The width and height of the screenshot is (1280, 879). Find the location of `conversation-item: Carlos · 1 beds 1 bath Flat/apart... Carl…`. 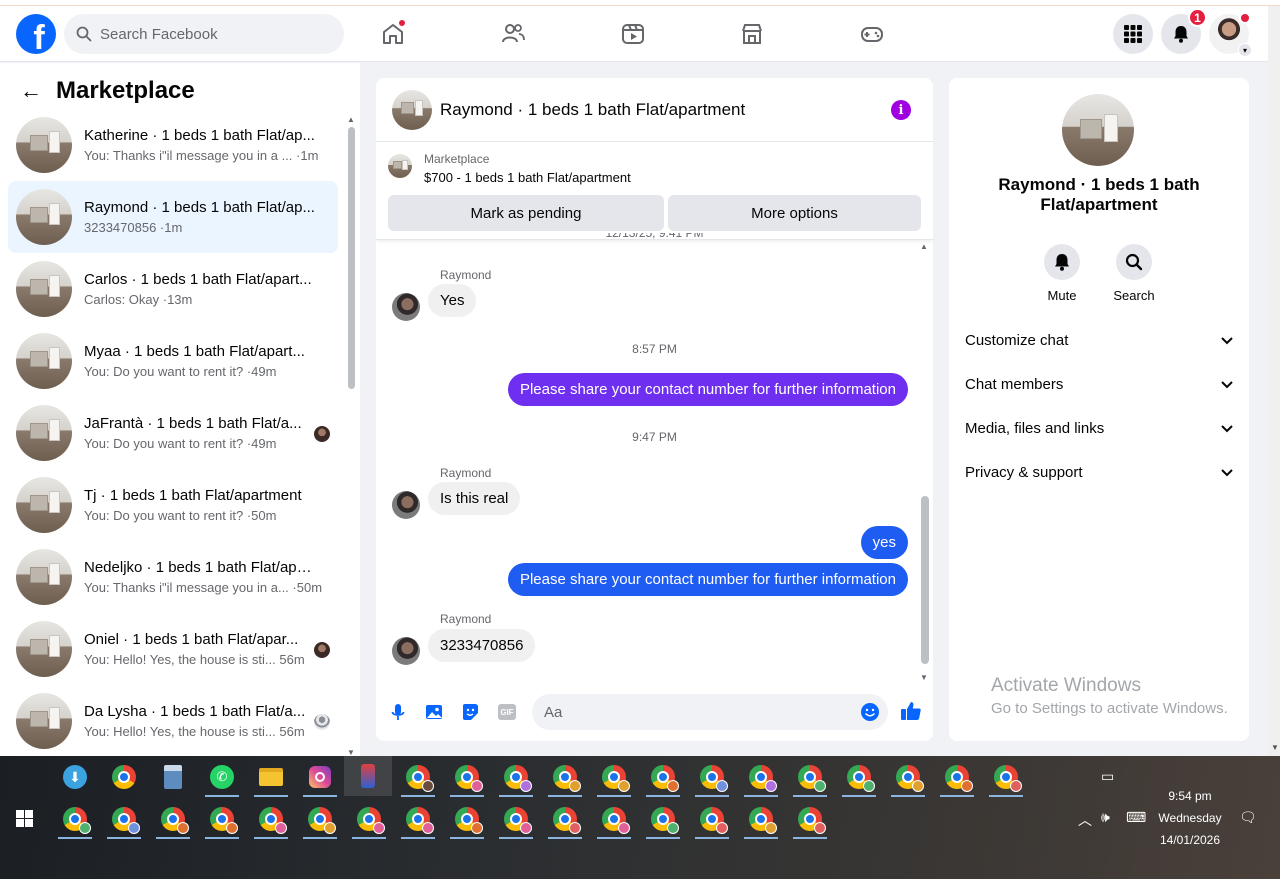

conversation-item: Carlos · 1 beds 1 bath Flat/apart... Carl… is located at coordinates (173, 289).